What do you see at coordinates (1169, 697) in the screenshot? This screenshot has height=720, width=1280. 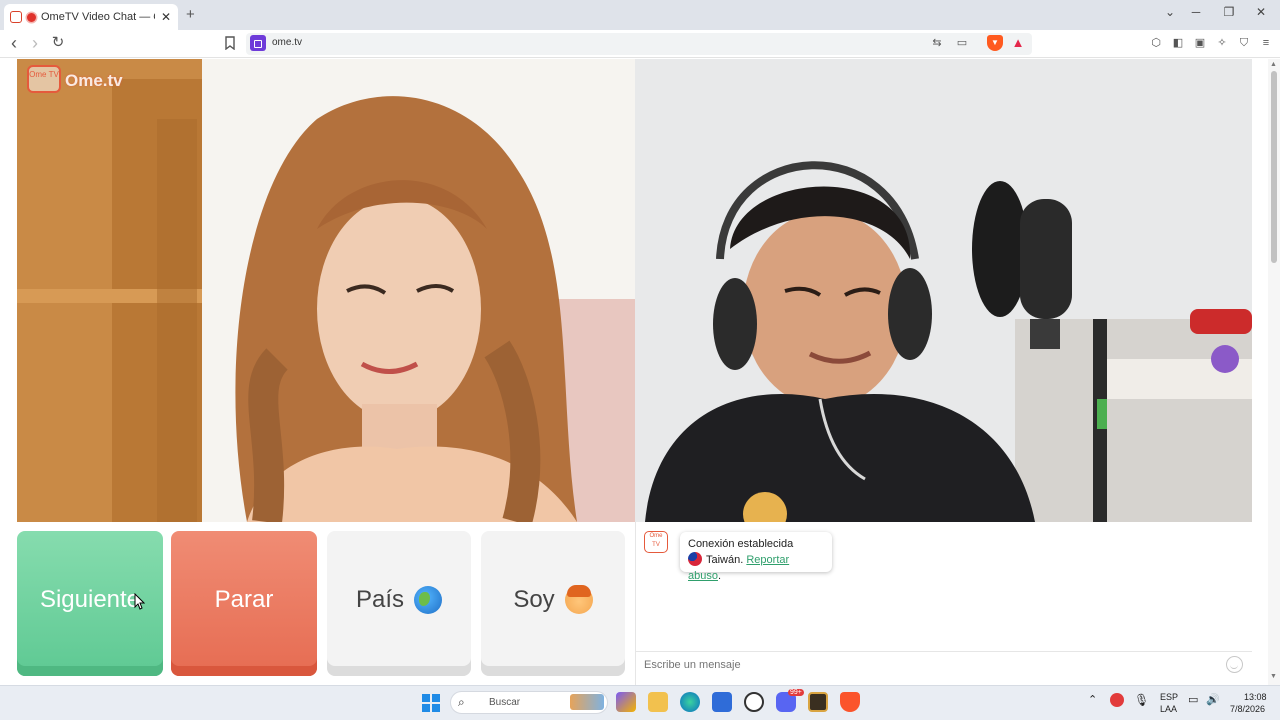 I see `language-top: ESP` at bounding box center [1169, 697].